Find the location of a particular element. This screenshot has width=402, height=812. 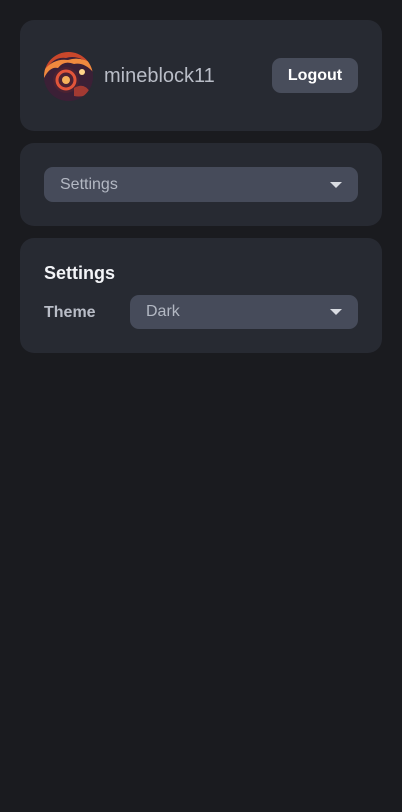

page-selector-card: Settings is located at coordinates (201, 184).